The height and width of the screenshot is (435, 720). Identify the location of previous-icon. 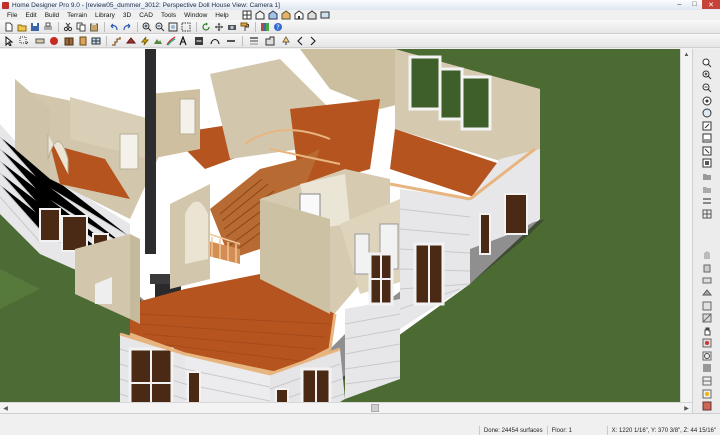
(300, 40).